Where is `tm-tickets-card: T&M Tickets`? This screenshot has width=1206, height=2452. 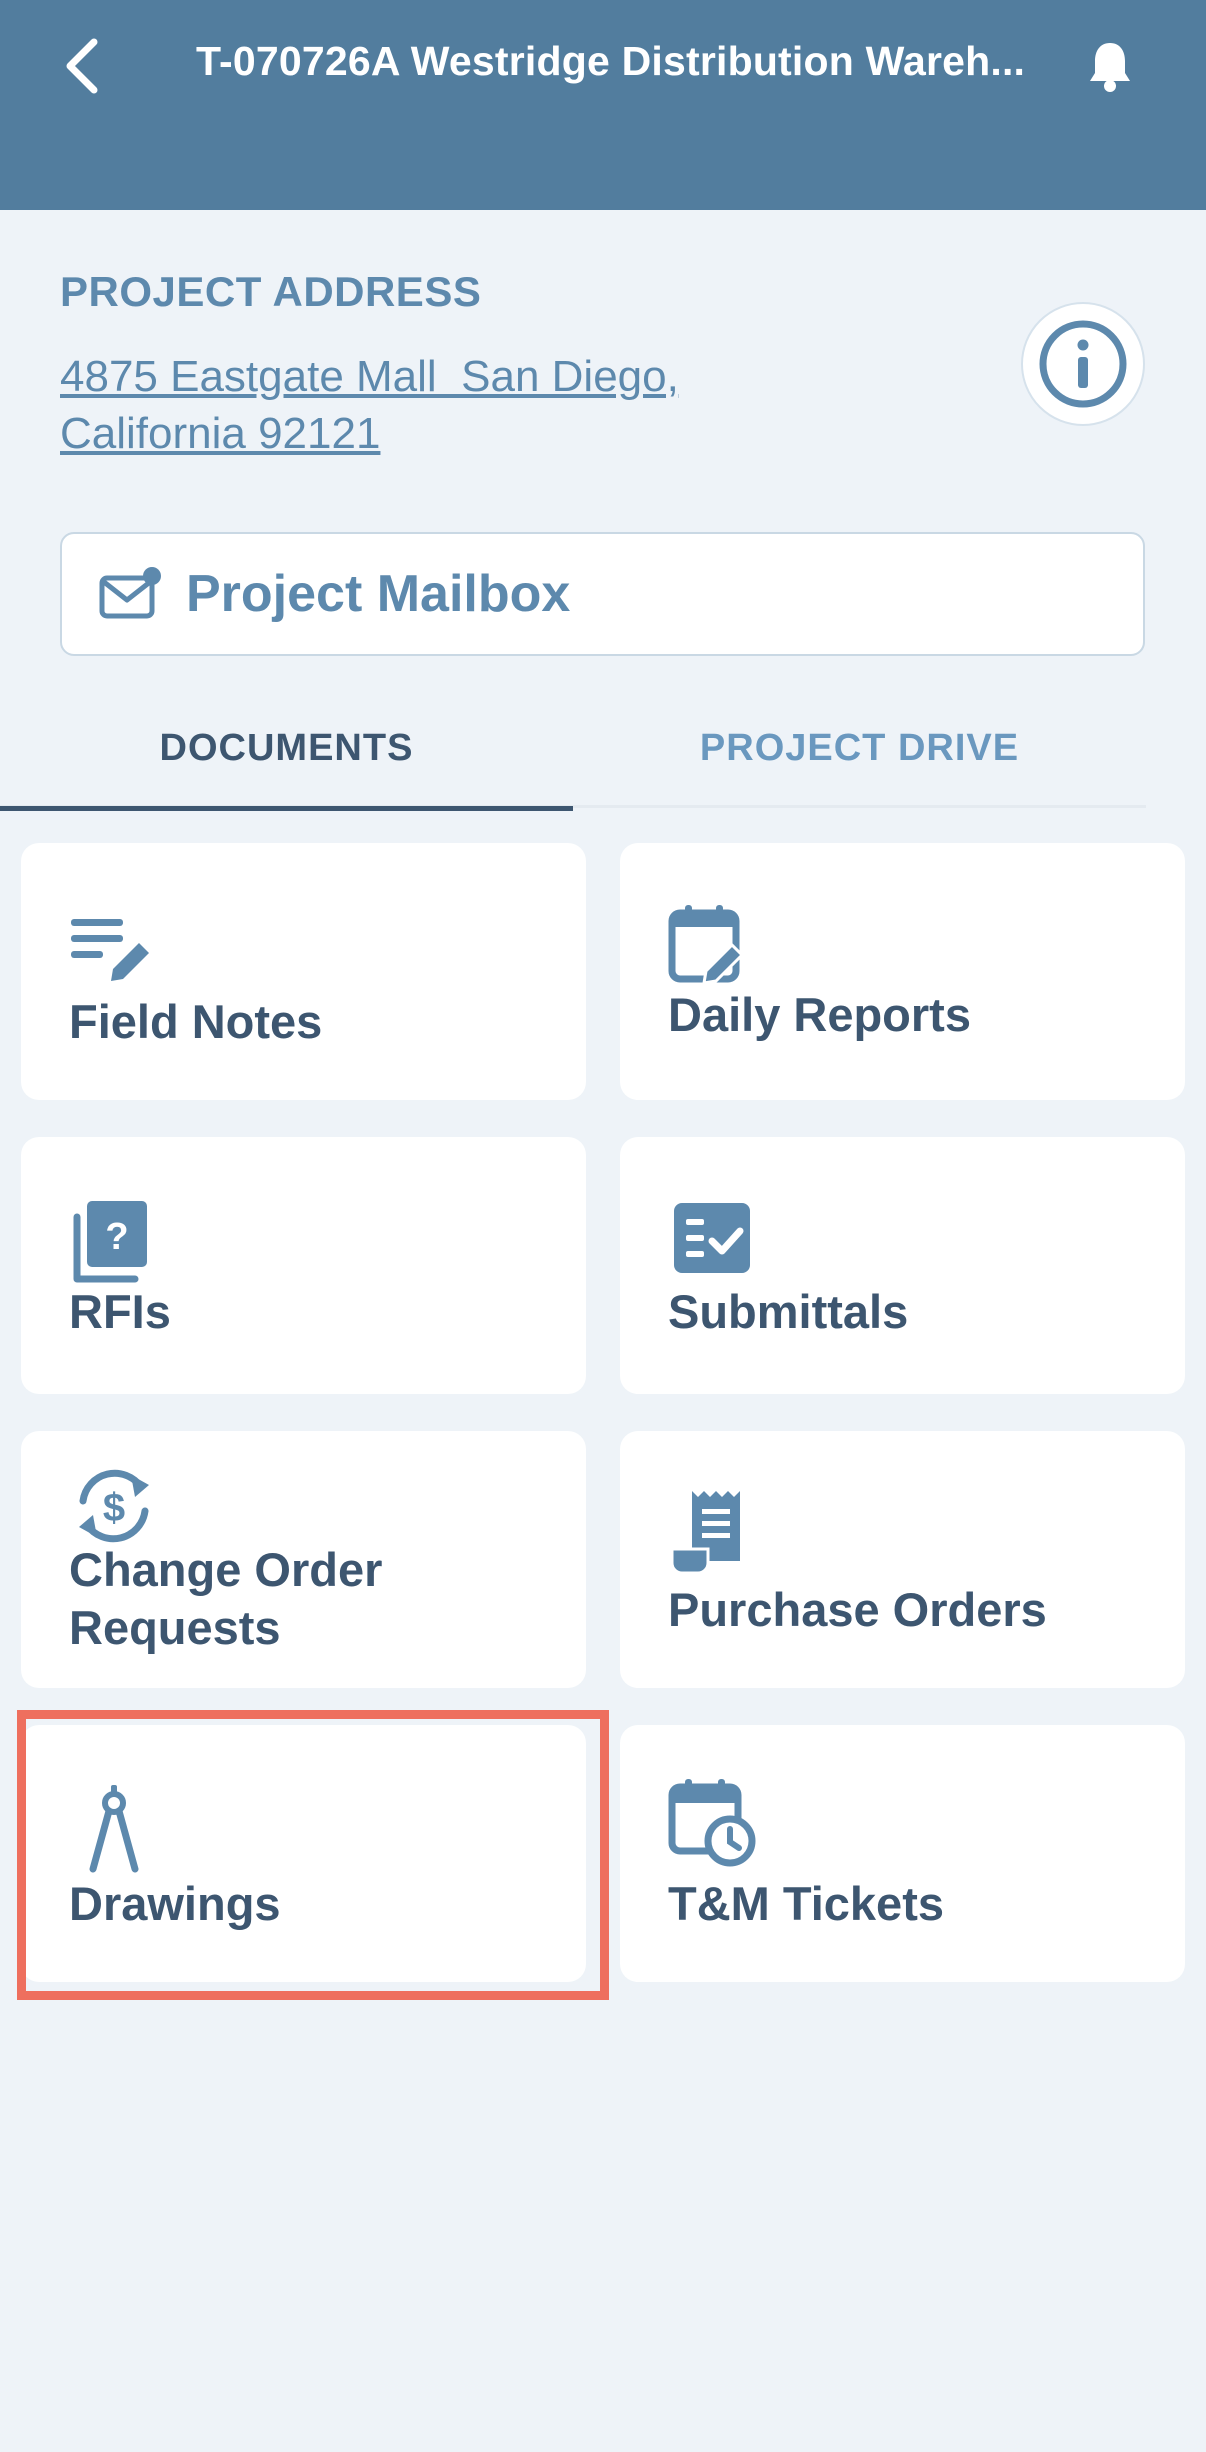
tm-tickets-card: T&M Tickets is located at coordinates (902, 1853).